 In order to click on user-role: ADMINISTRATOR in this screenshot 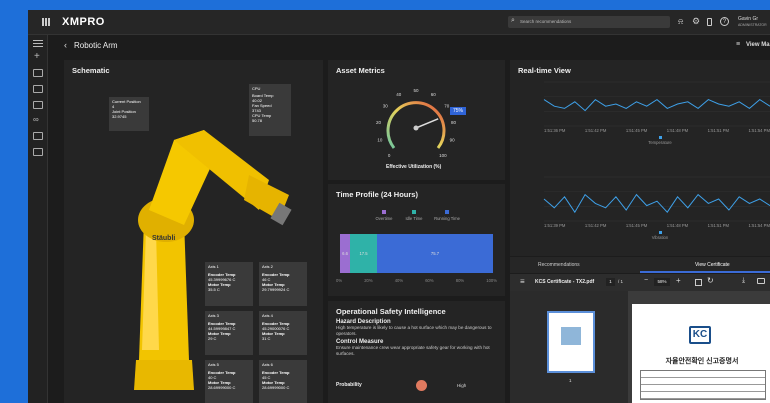, I will do `click(752, 25)`.